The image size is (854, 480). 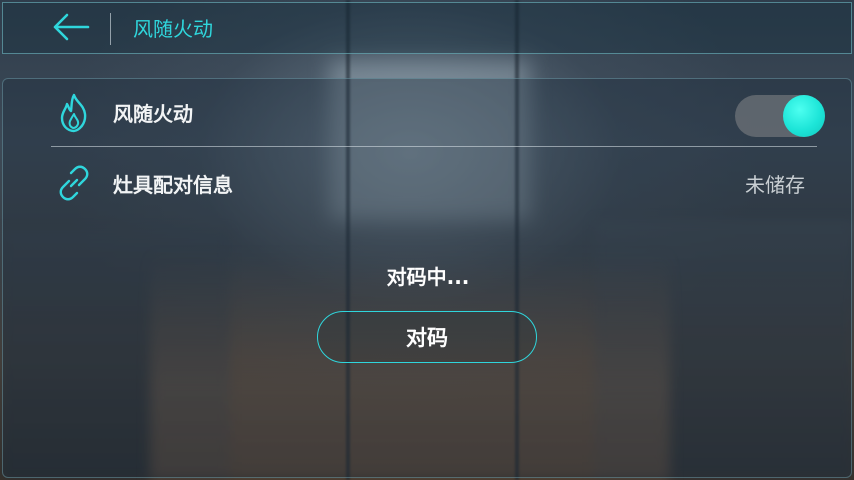 What do you see at coordinates (775, 184) in the screenshot?
I see `stove-pairing-status: 未储存` at bounding box center [775, 184].